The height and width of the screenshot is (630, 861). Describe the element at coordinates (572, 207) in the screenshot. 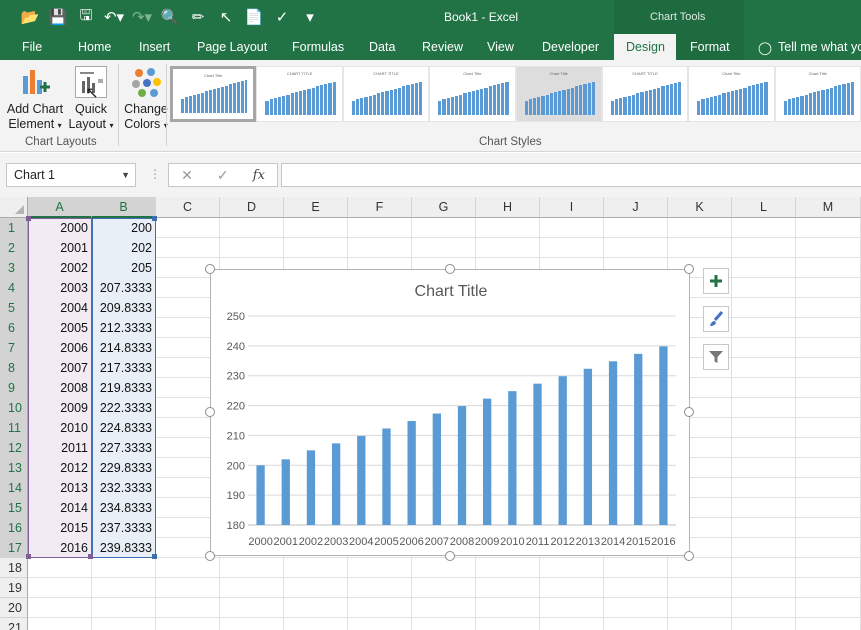

I see `column-header-i: I` at that location.